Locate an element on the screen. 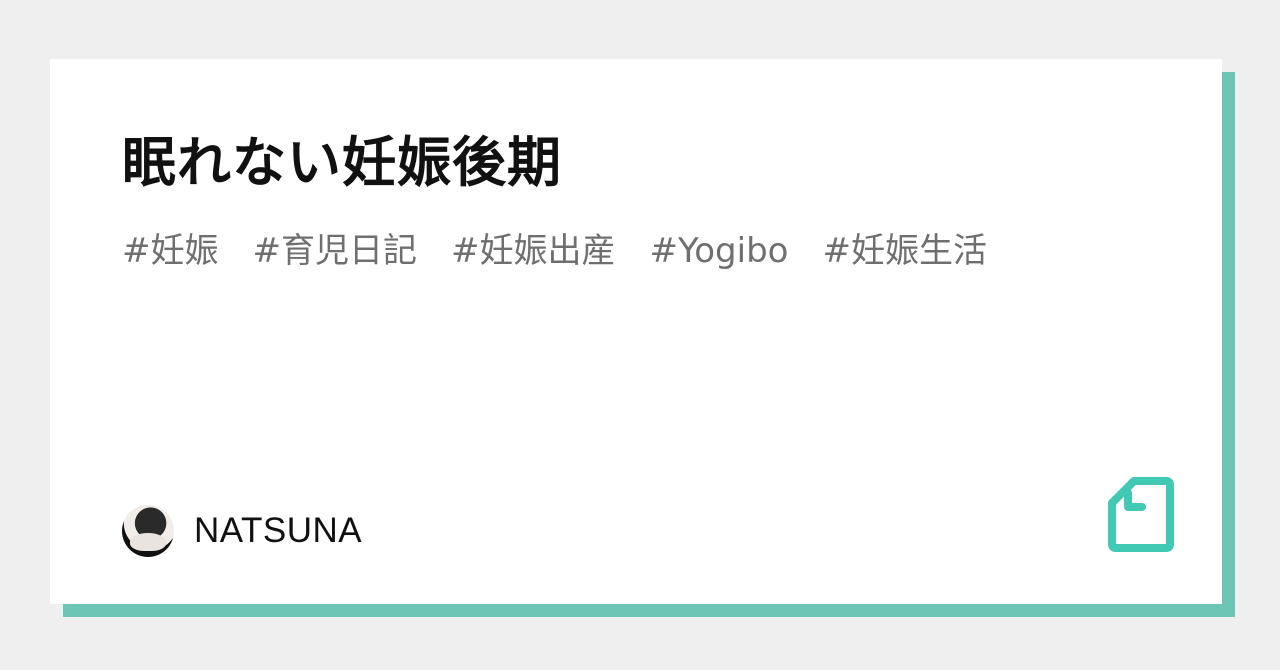 This screenshot has height=670, width=1280. article-title: 眠れない妊娠後期 is located at coordinates (342, 162).